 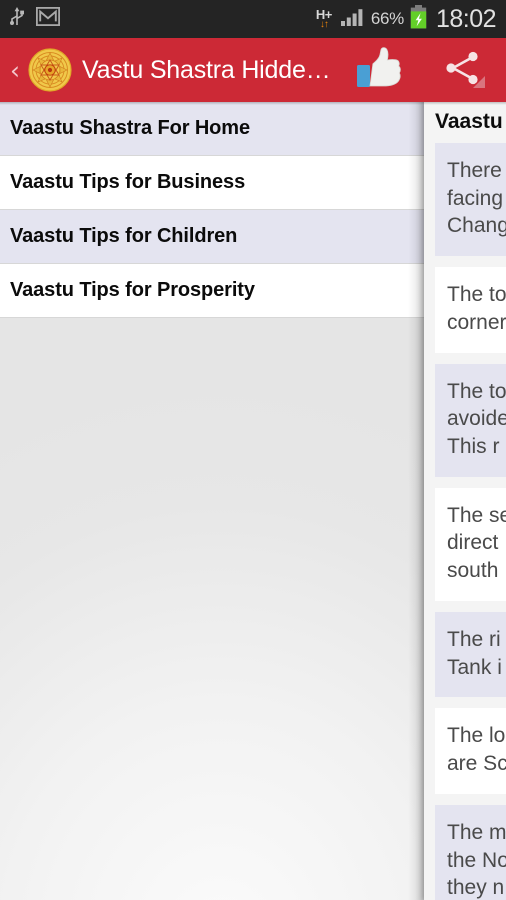 What do you see at coordinates (253, 19) in the screenshot?
I see `status-bar: H+ ↓↑ 66% 18:02` at bounding box center [253, 19].